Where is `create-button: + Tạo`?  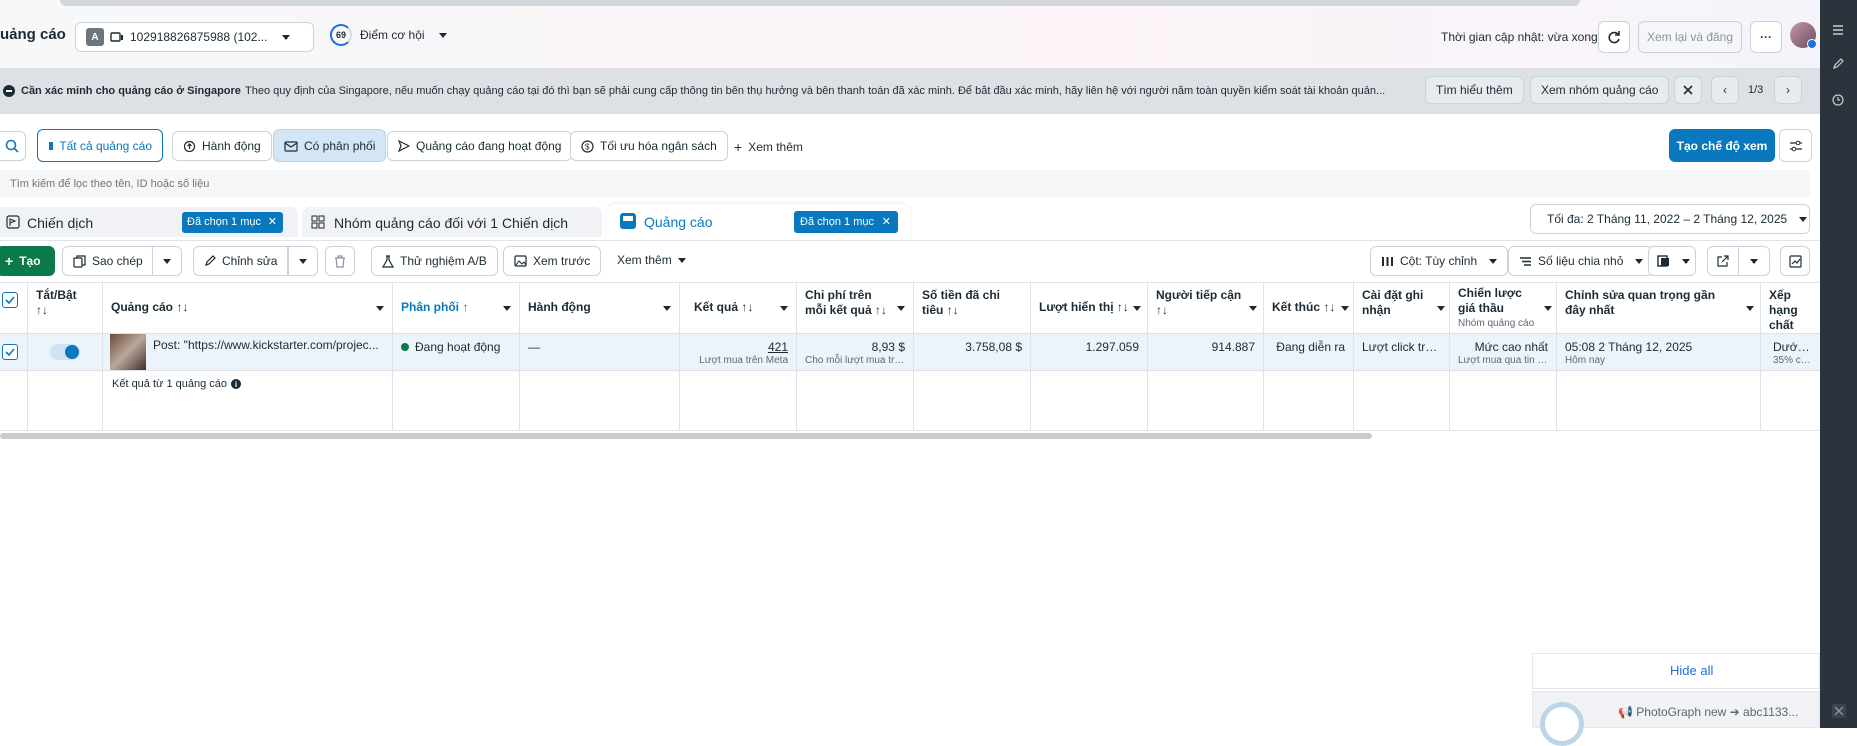 create-button: + Tạo is located at coordinates (27, 261).